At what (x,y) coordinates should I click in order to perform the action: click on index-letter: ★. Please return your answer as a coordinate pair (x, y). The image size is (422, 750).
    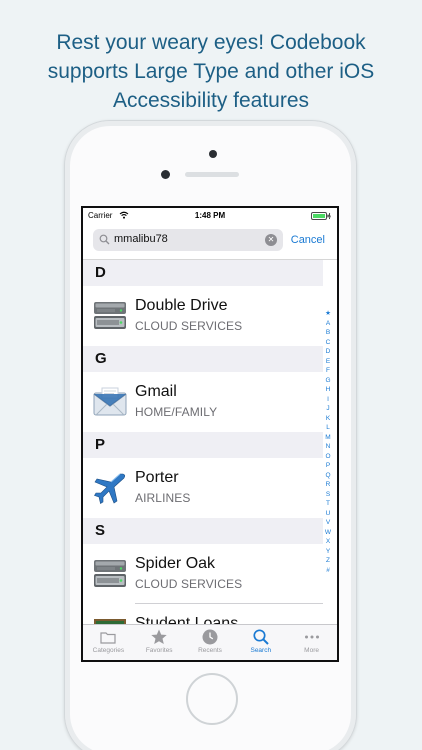
    Looking at the image, I should click on (328, 314).